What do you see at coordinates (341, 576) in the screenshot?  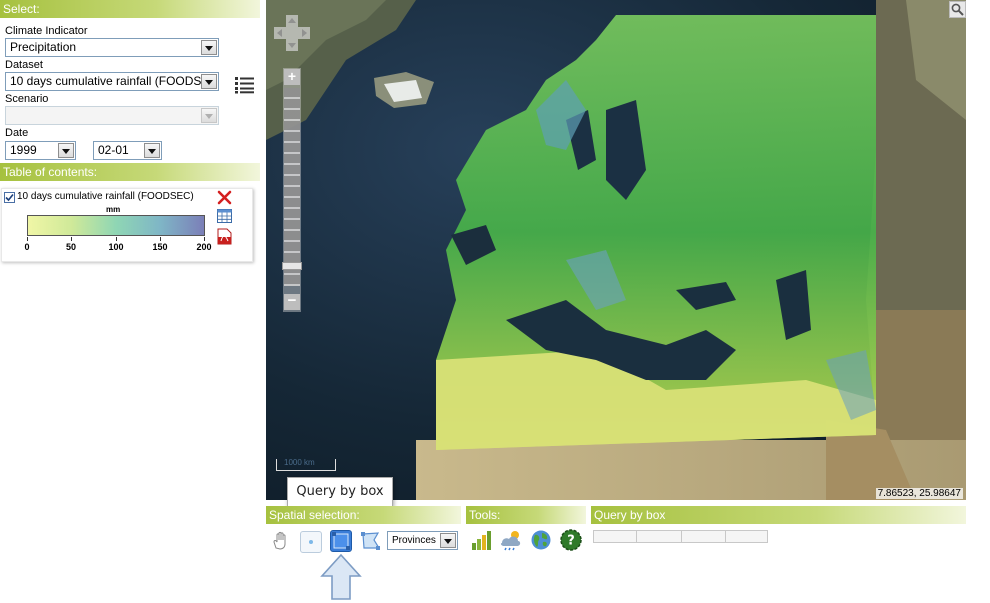 I see `up-arrow-icon` at bounding box center [341, 576].